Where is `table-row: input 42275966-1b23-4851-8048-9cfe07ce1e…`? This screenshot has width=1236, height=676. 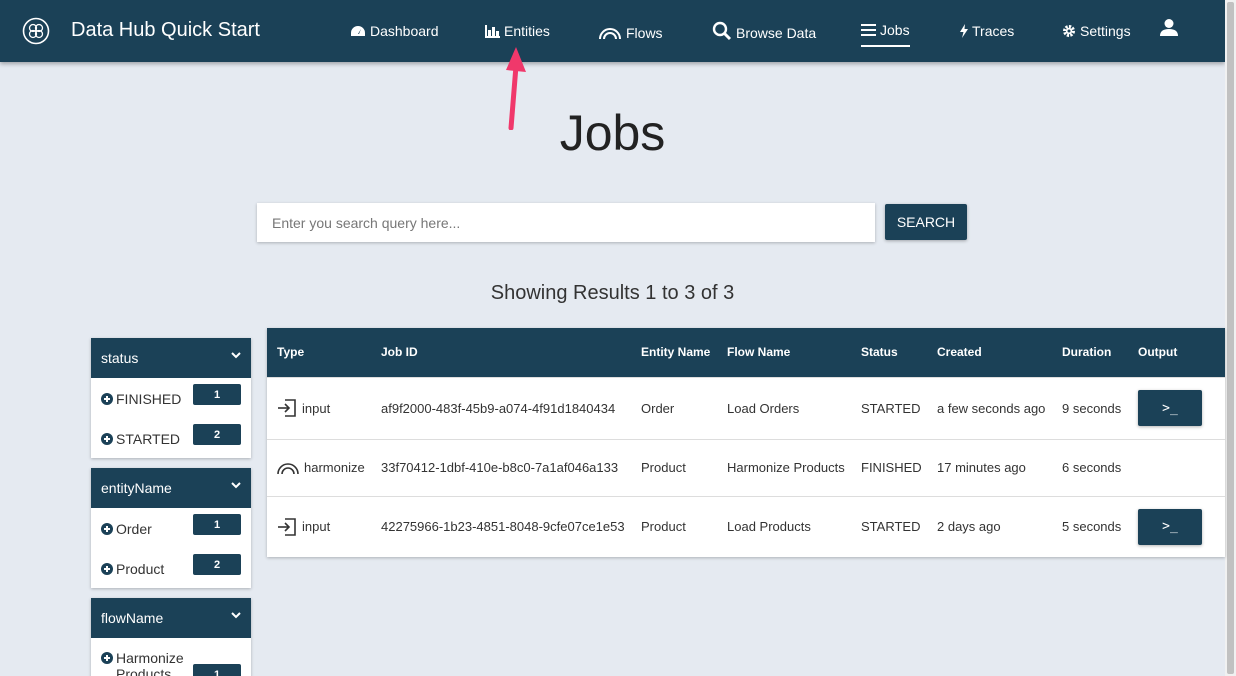 table-row: input 42275966-1b23-4851-8048-9cfe07ce1e… is located at coordinates (746, 526).